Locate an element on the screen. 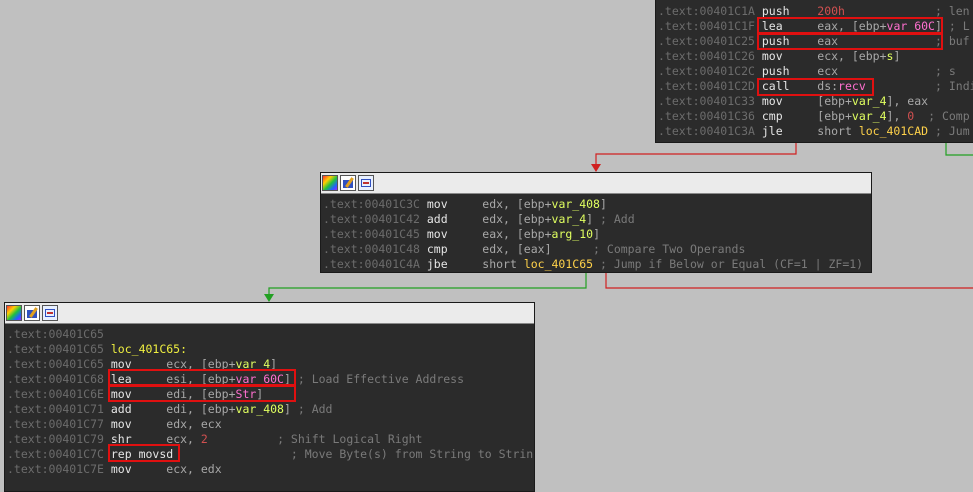 Image resolution: width=973 pixels, height=492 pixels. code-address: .text:00401C71 is located at coordinates (55, 409).